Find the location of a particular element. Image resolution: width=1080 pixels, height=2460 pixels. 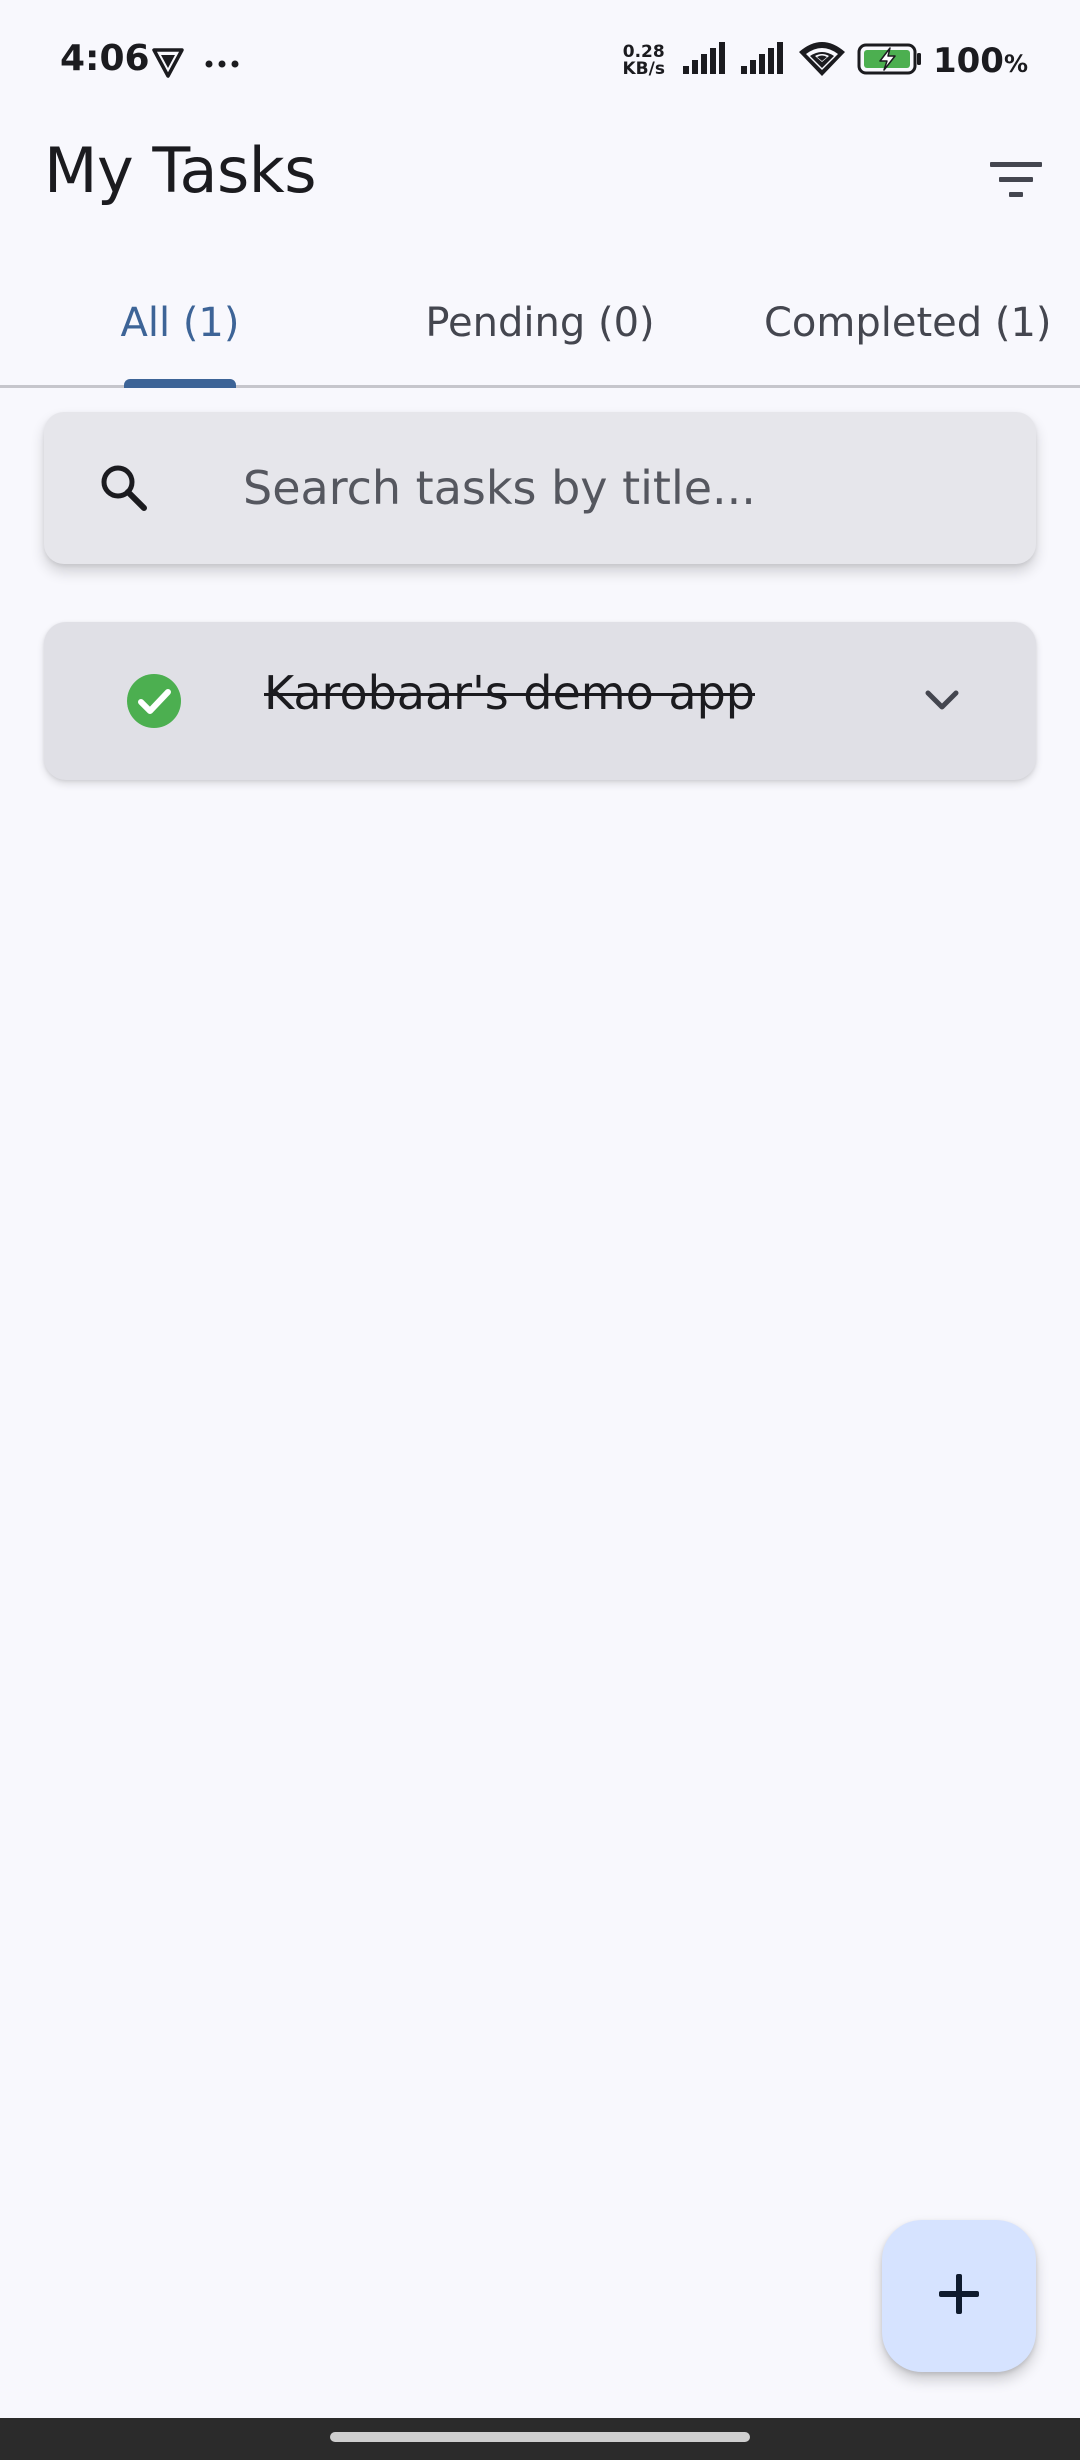

battery-value: 100 is located at coordinates (968, 61).